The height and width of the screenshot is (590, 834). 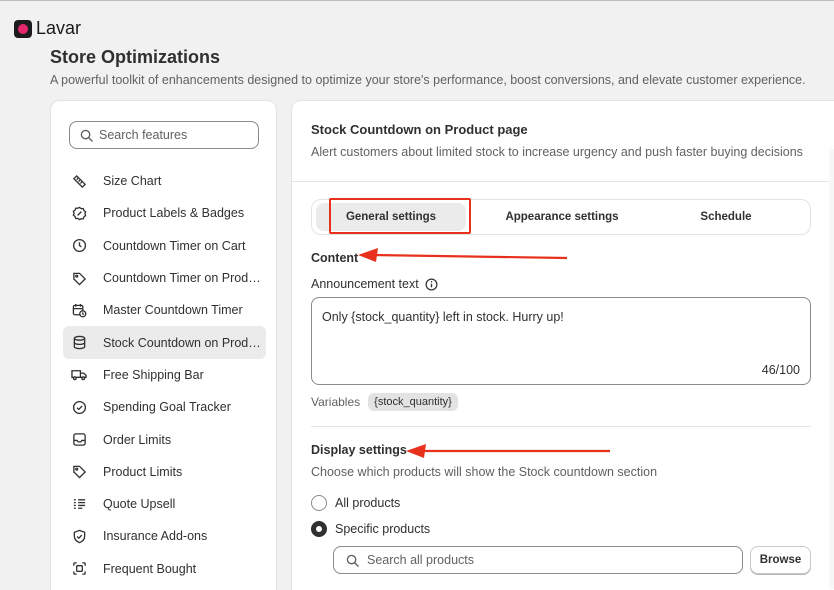 What do you see at coordinates (79, 310) in the screenshot?
I see `calendar-clock-icon` at bounding box center [79, 310].